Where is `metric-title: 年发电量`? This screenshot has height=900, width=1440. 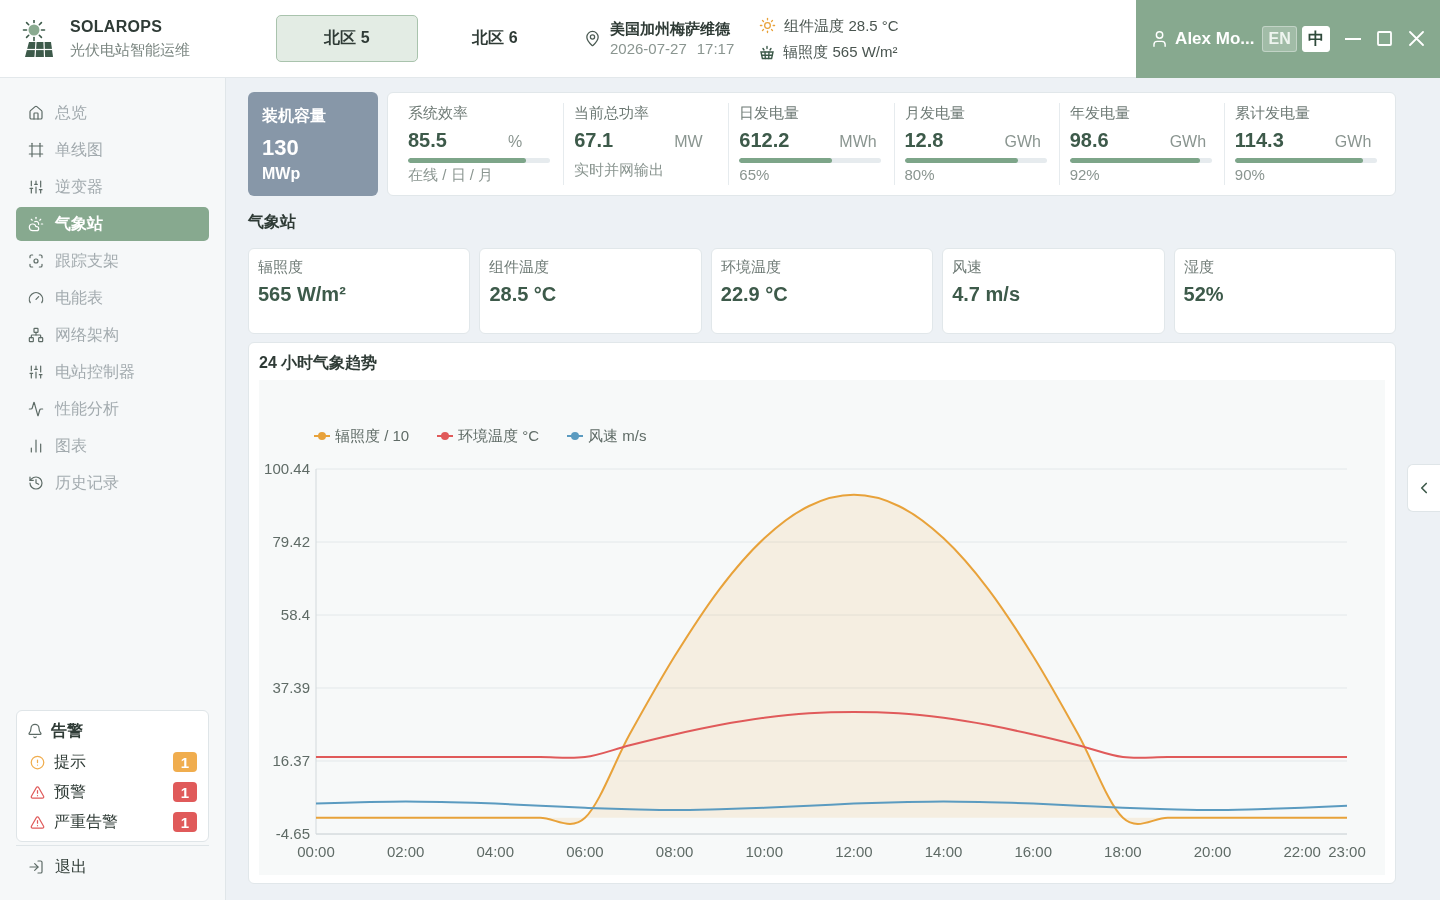 metric-title: 年发电量 is located at coordinates (1100, 113).